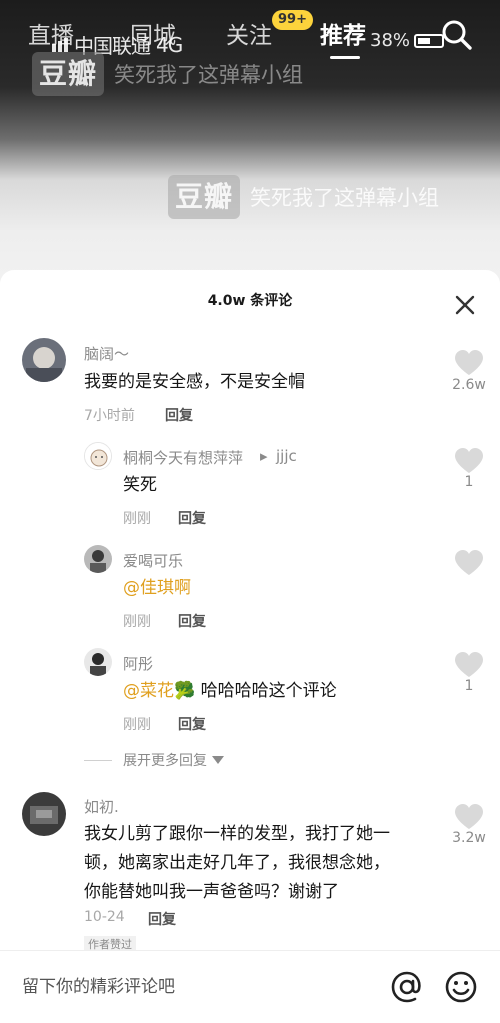 This screenshot has height=1023, width=500. I want to click on reply-username: 阿彤, so click(138, 663).